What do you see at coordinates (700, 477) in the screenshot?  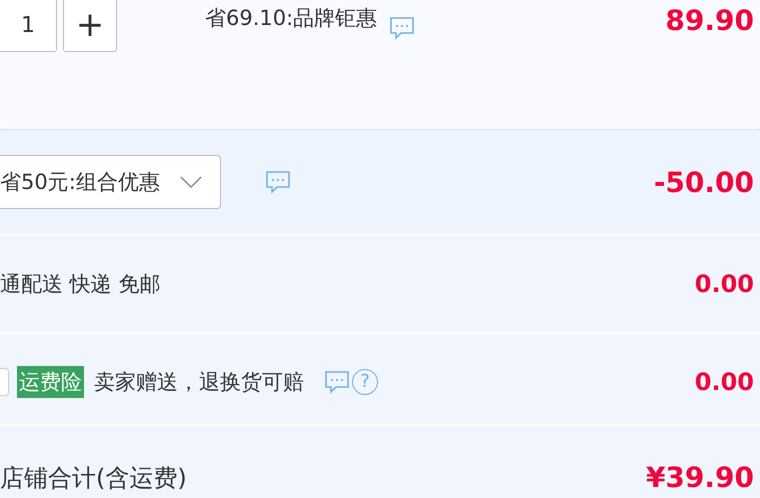 I see `total-amount: ¥39.90` at bounding box center [700, 477].